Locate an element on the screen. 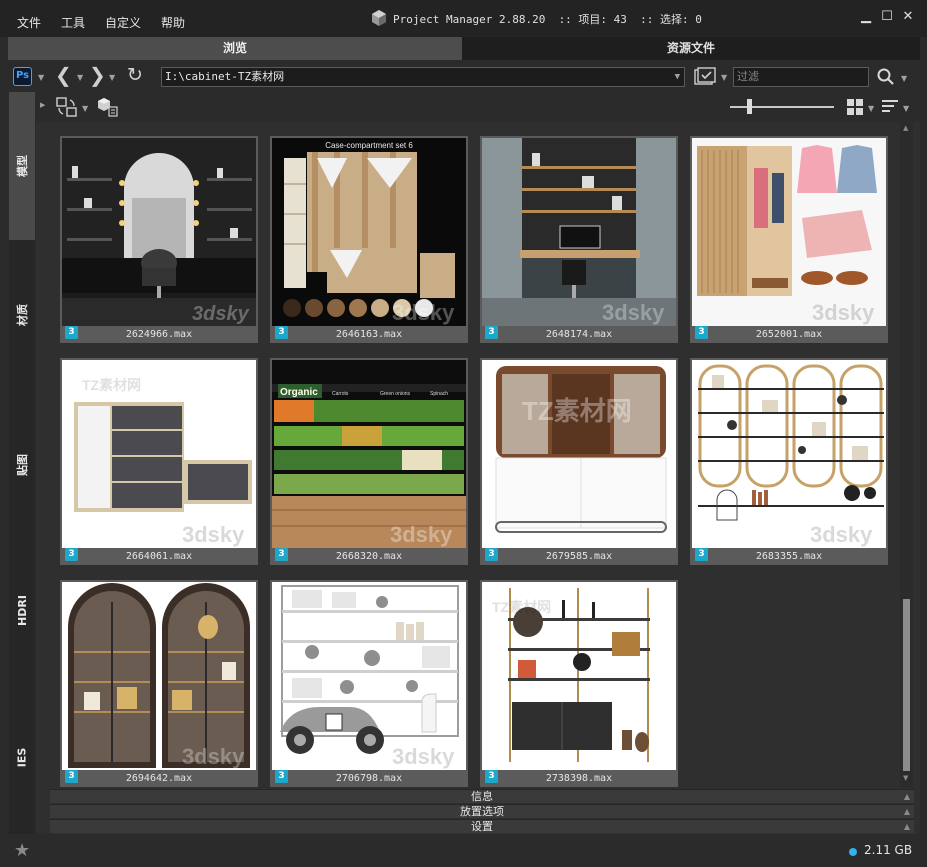 The height and width of the screenshot is (867, 927). thumbnail-caption: Green onions is located at coordinates (395, 394).